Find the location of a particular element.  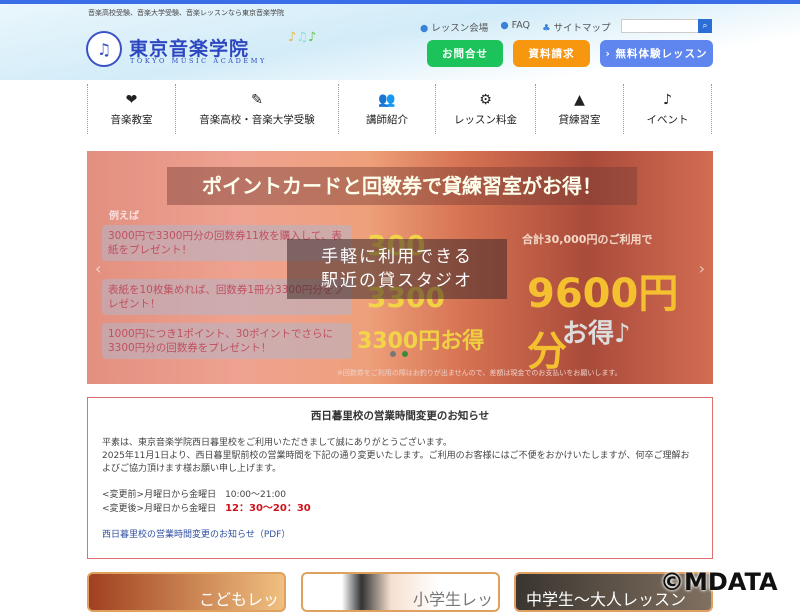

nav-label: 音楽教室 is located at coordinates (131, 119).